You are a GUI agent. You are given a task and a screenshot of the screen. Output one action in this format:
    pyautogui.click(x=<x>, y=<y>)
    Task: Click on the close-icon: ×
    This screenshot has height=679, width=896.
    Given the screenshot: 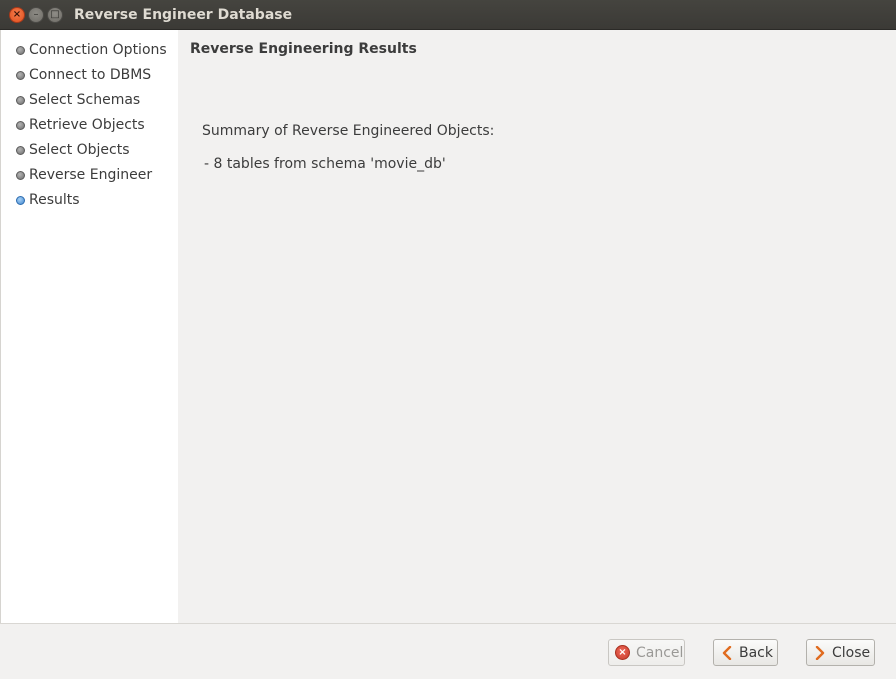 What is the action you would take?
    pyautogui.click(x=17, y=14)
    